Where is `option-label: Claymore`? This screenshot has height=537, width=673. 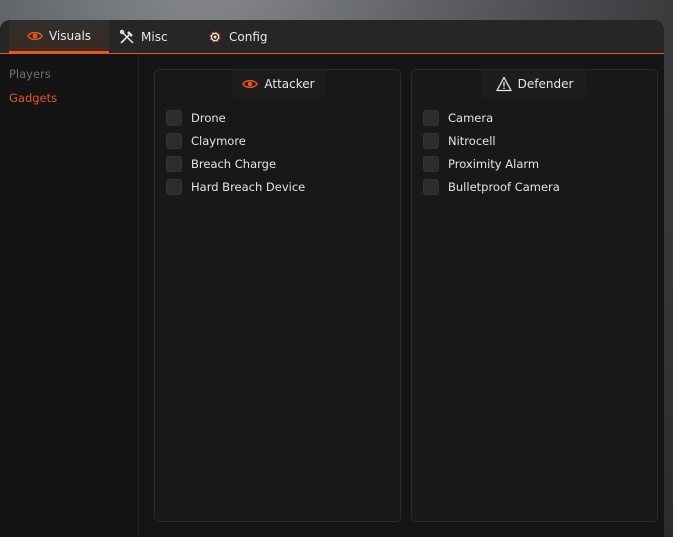 option-label: Claymore is located at coordinates (218, 141).